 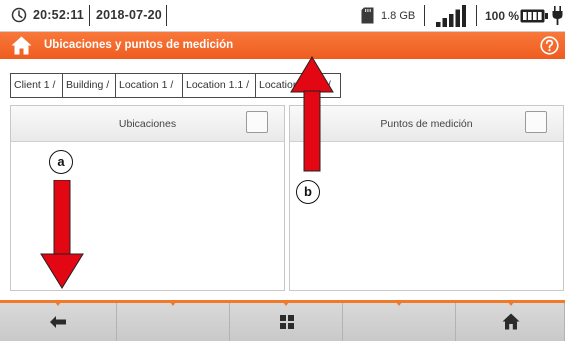 What do you see at coordinates (139, 45) in the screenshot?
I see `page-title: Ubicaciones y puntos de medición` at bounding box center [139, 45].